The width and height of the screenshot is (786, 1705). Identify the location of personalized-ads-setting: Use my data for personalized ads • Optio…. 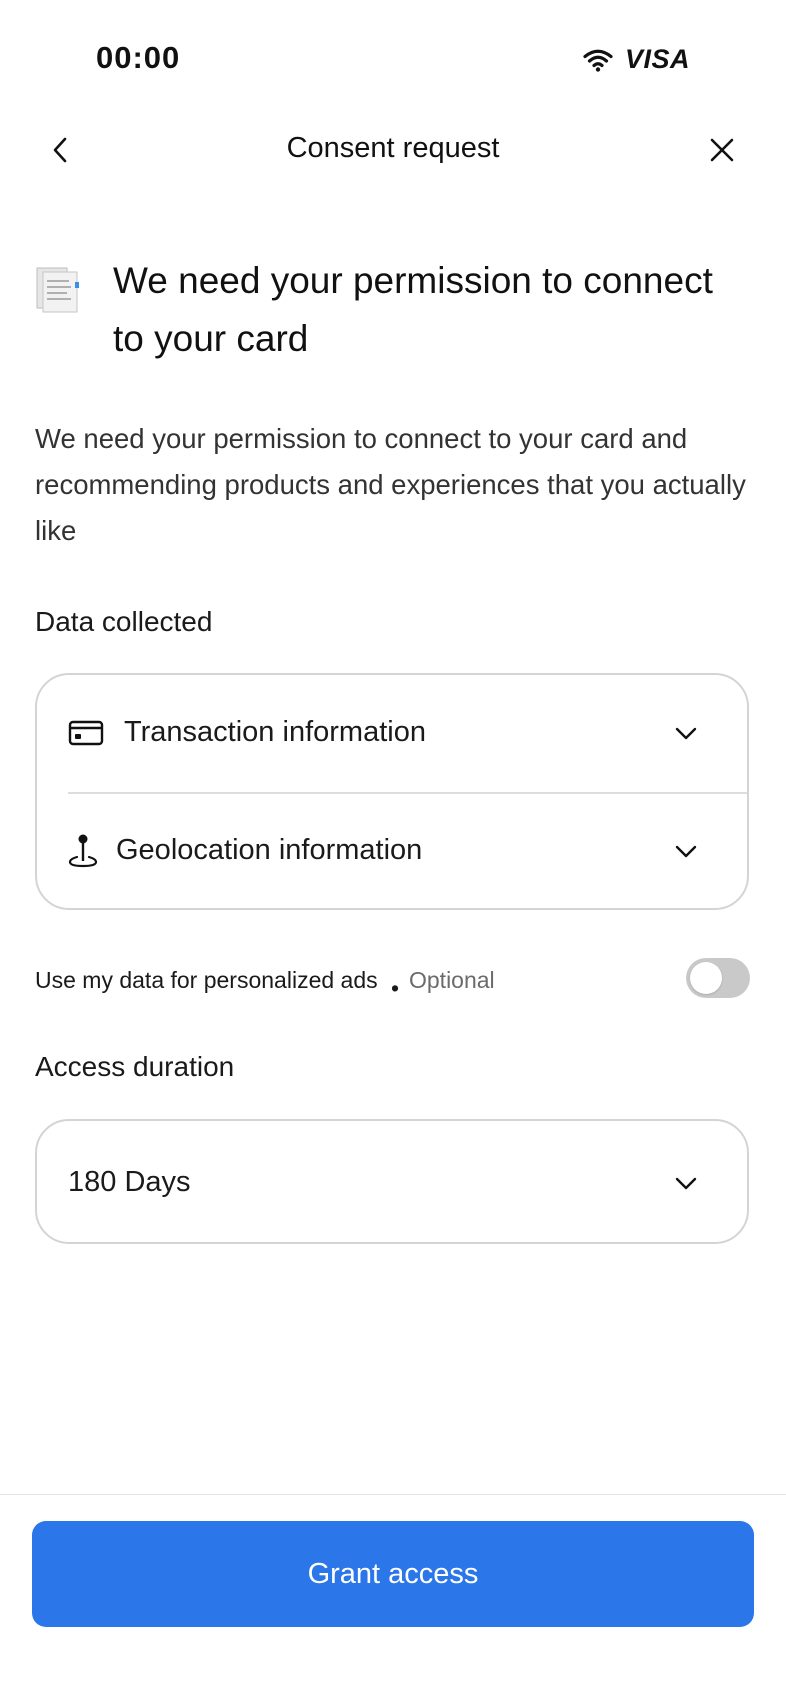
(393, 981).